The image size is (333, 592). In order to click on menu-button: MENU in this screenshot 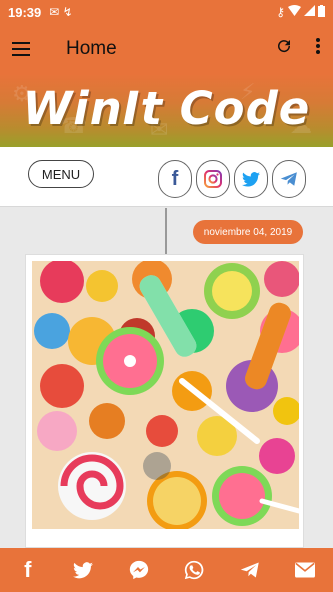, I will do `click(61, 174)`.